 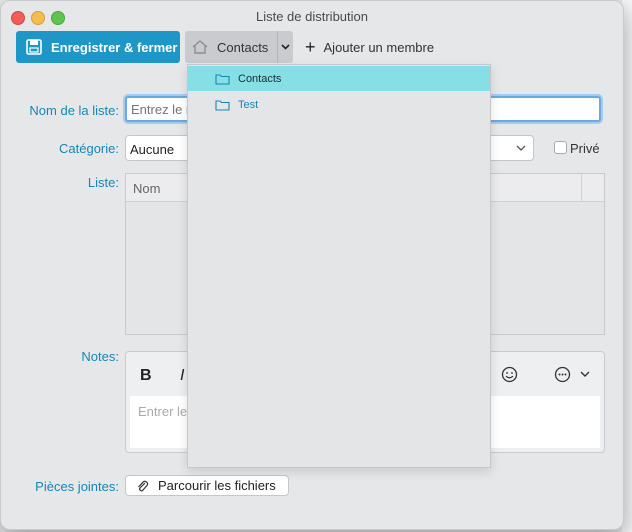 I want to click on column-divider, so click(x=581, y=187).